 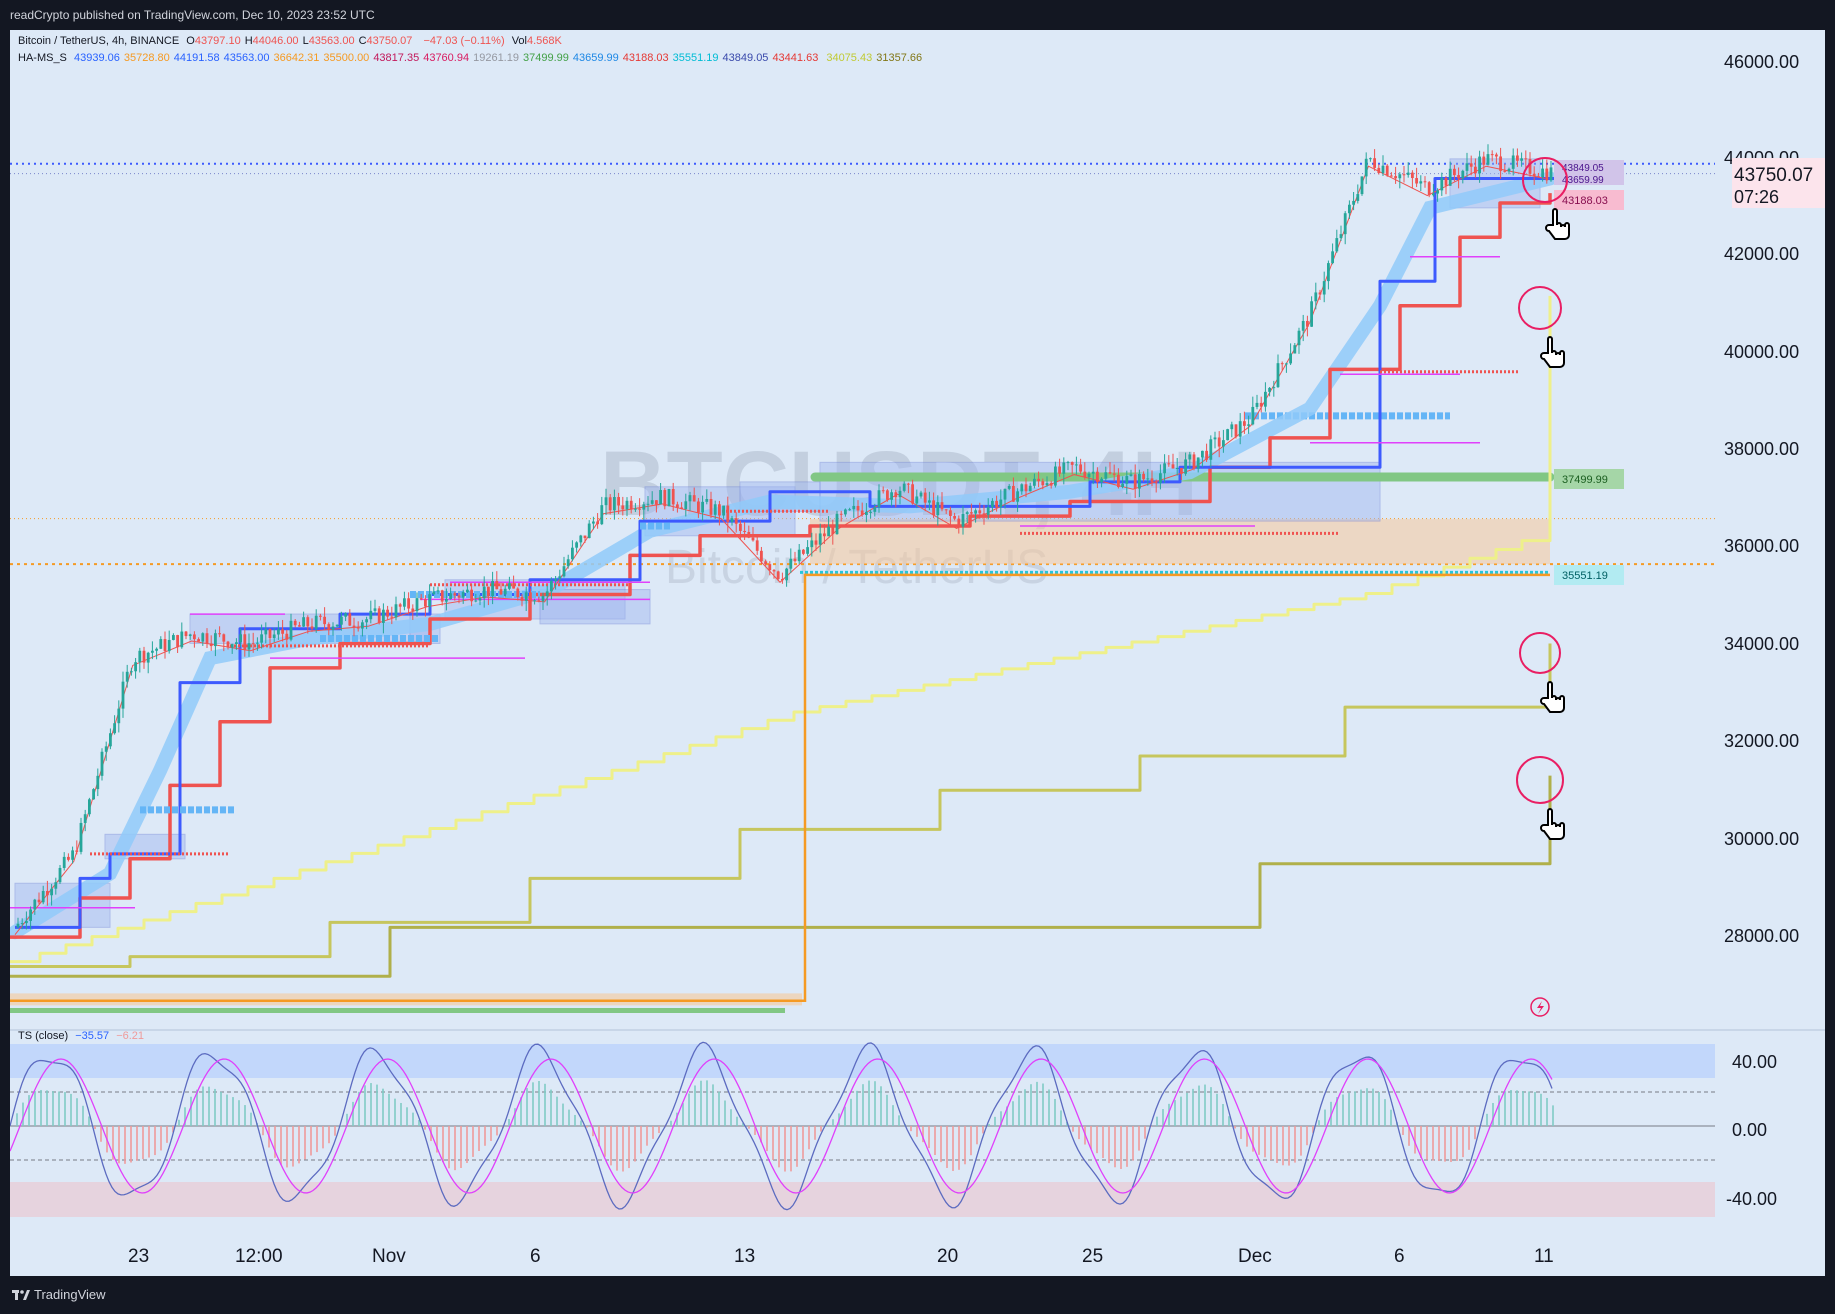 I want to click on ohlc-key: C, so click(x=362, y=41).